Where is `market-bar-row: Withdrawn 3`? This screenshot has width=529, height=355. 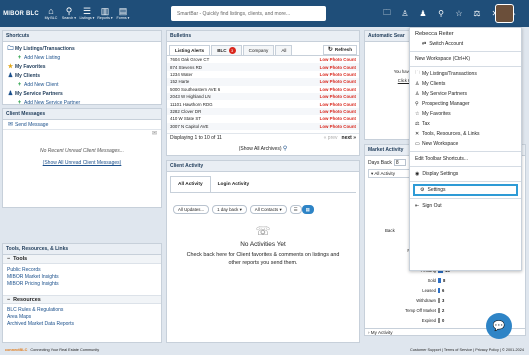 market-bar-row: Withdrawn 3 is located at coordinates (405, 300).